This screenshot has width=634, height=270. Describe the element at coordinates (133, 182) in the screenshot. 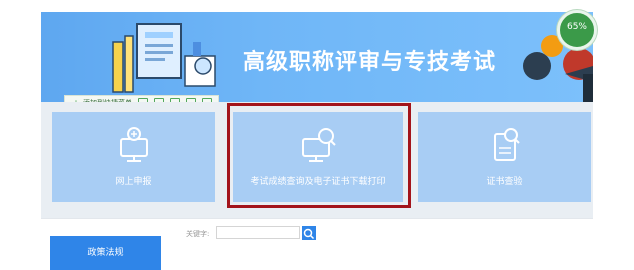

I see `card-label: 网上申报` at that location.